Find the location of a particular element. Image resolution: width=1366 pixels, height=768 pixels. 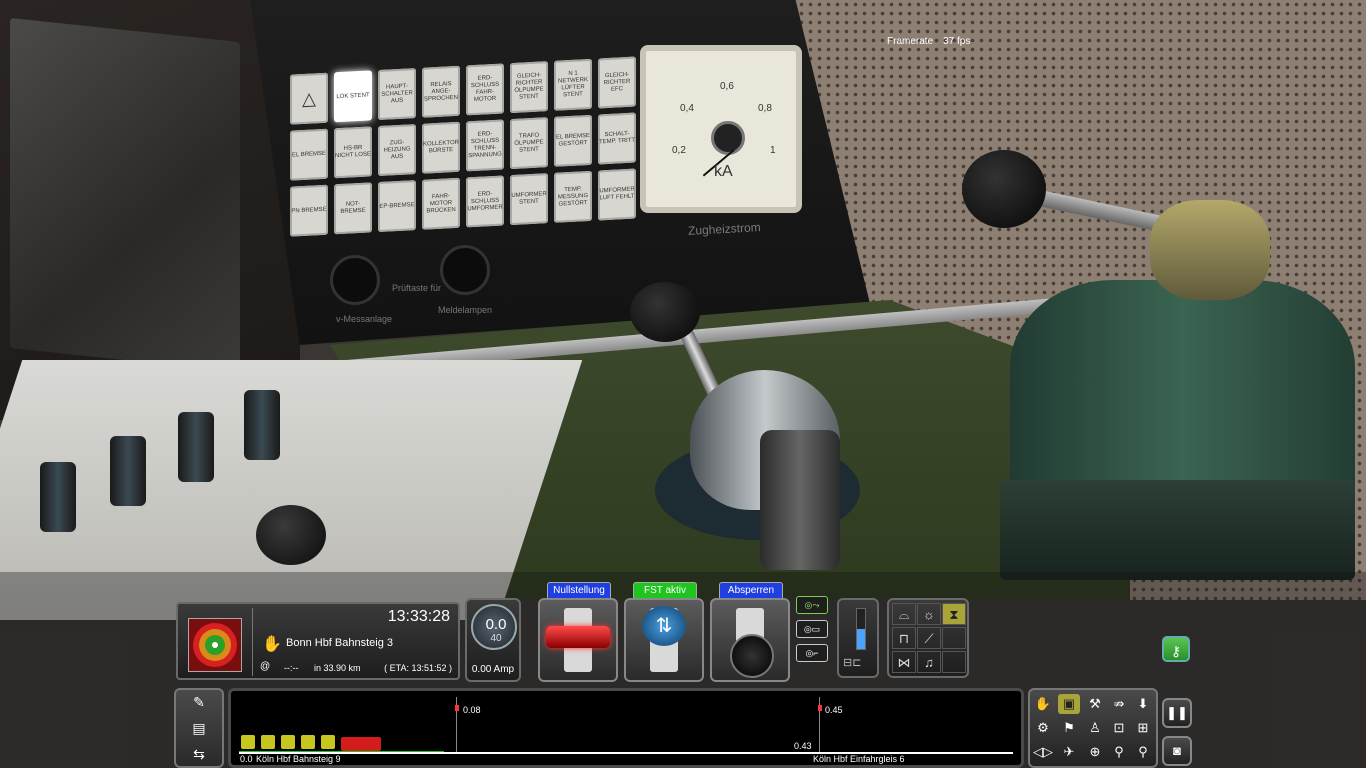

side-buttons: ✎ ▤ ⇆ is located at coordinates (199, 728).